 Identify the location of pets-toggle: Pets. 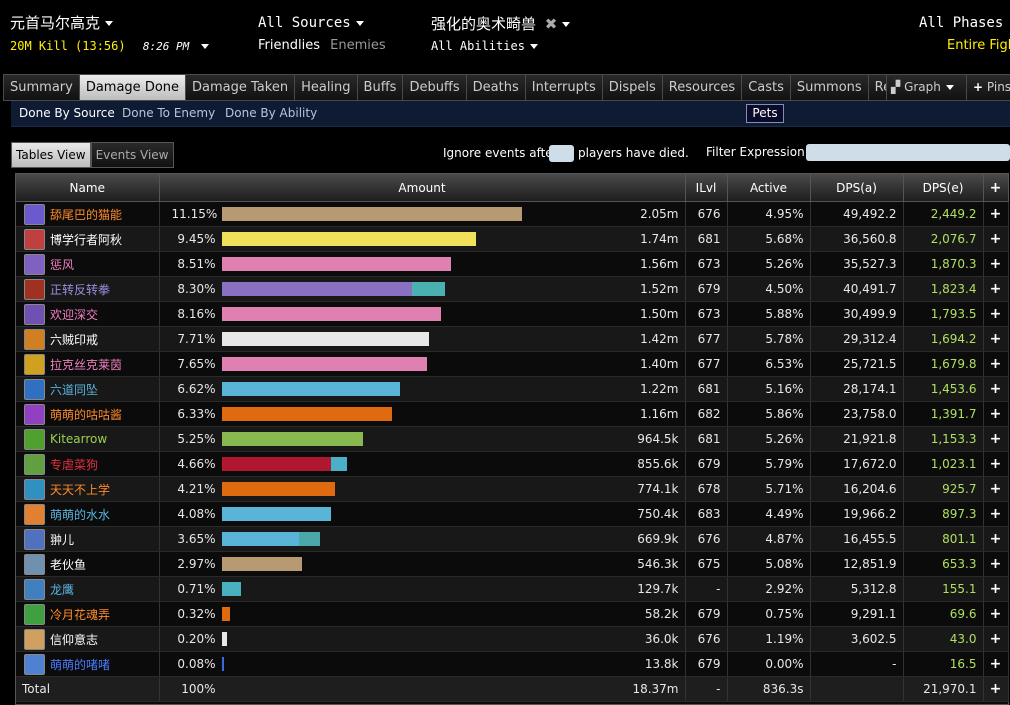
(765, 113).